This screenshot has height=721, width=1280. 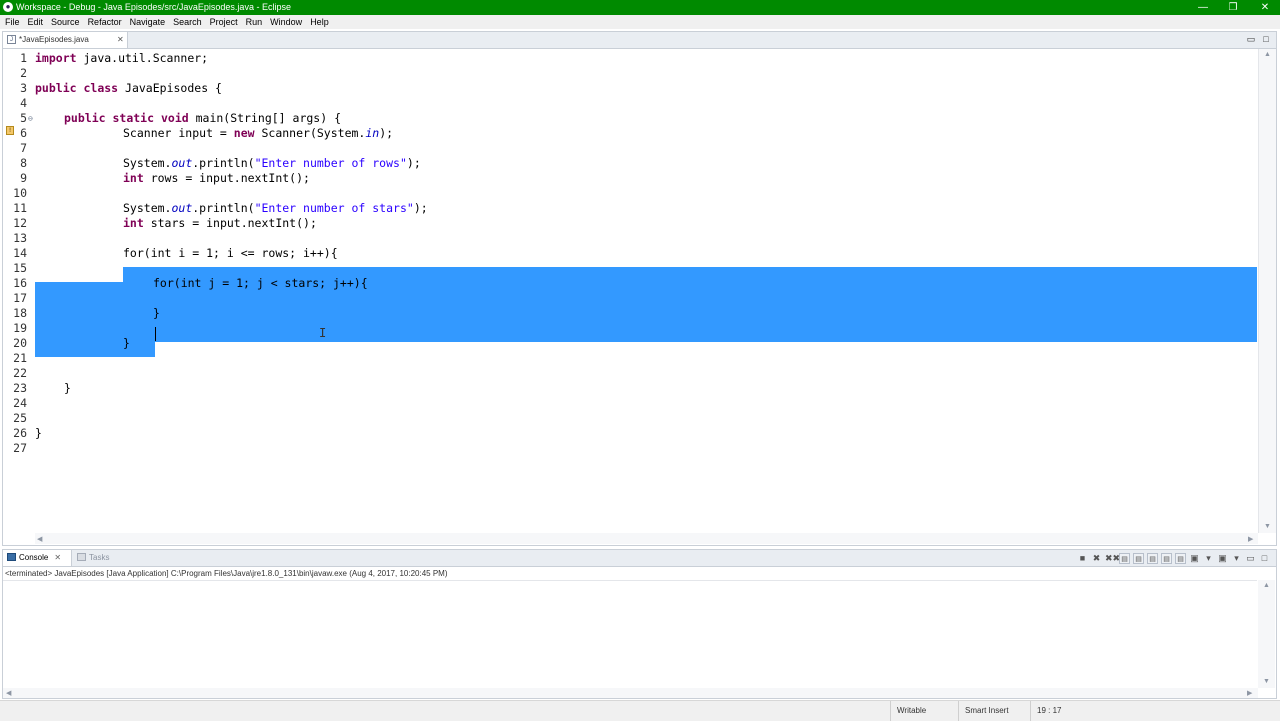 What do you see at coordinates (8, 7) in the screenshot?
I see `eclipse-icon: ●` at bounding box center [8, 7].